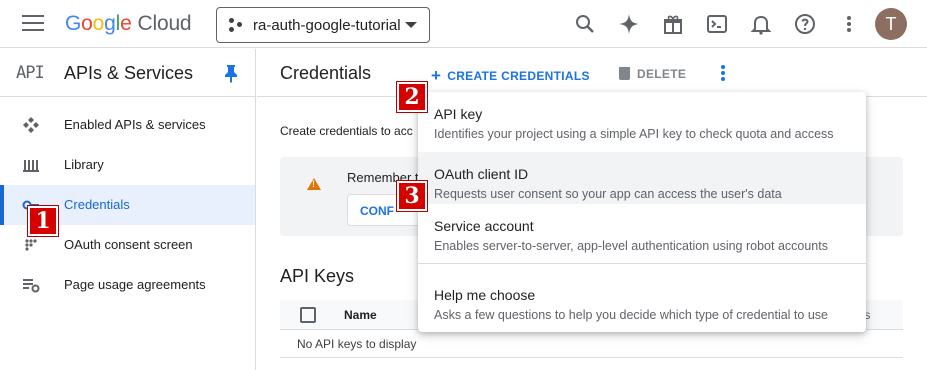  Describe the element at coordinates (31, 285) in the screenshot. I see `page-usage-icon` at that location.